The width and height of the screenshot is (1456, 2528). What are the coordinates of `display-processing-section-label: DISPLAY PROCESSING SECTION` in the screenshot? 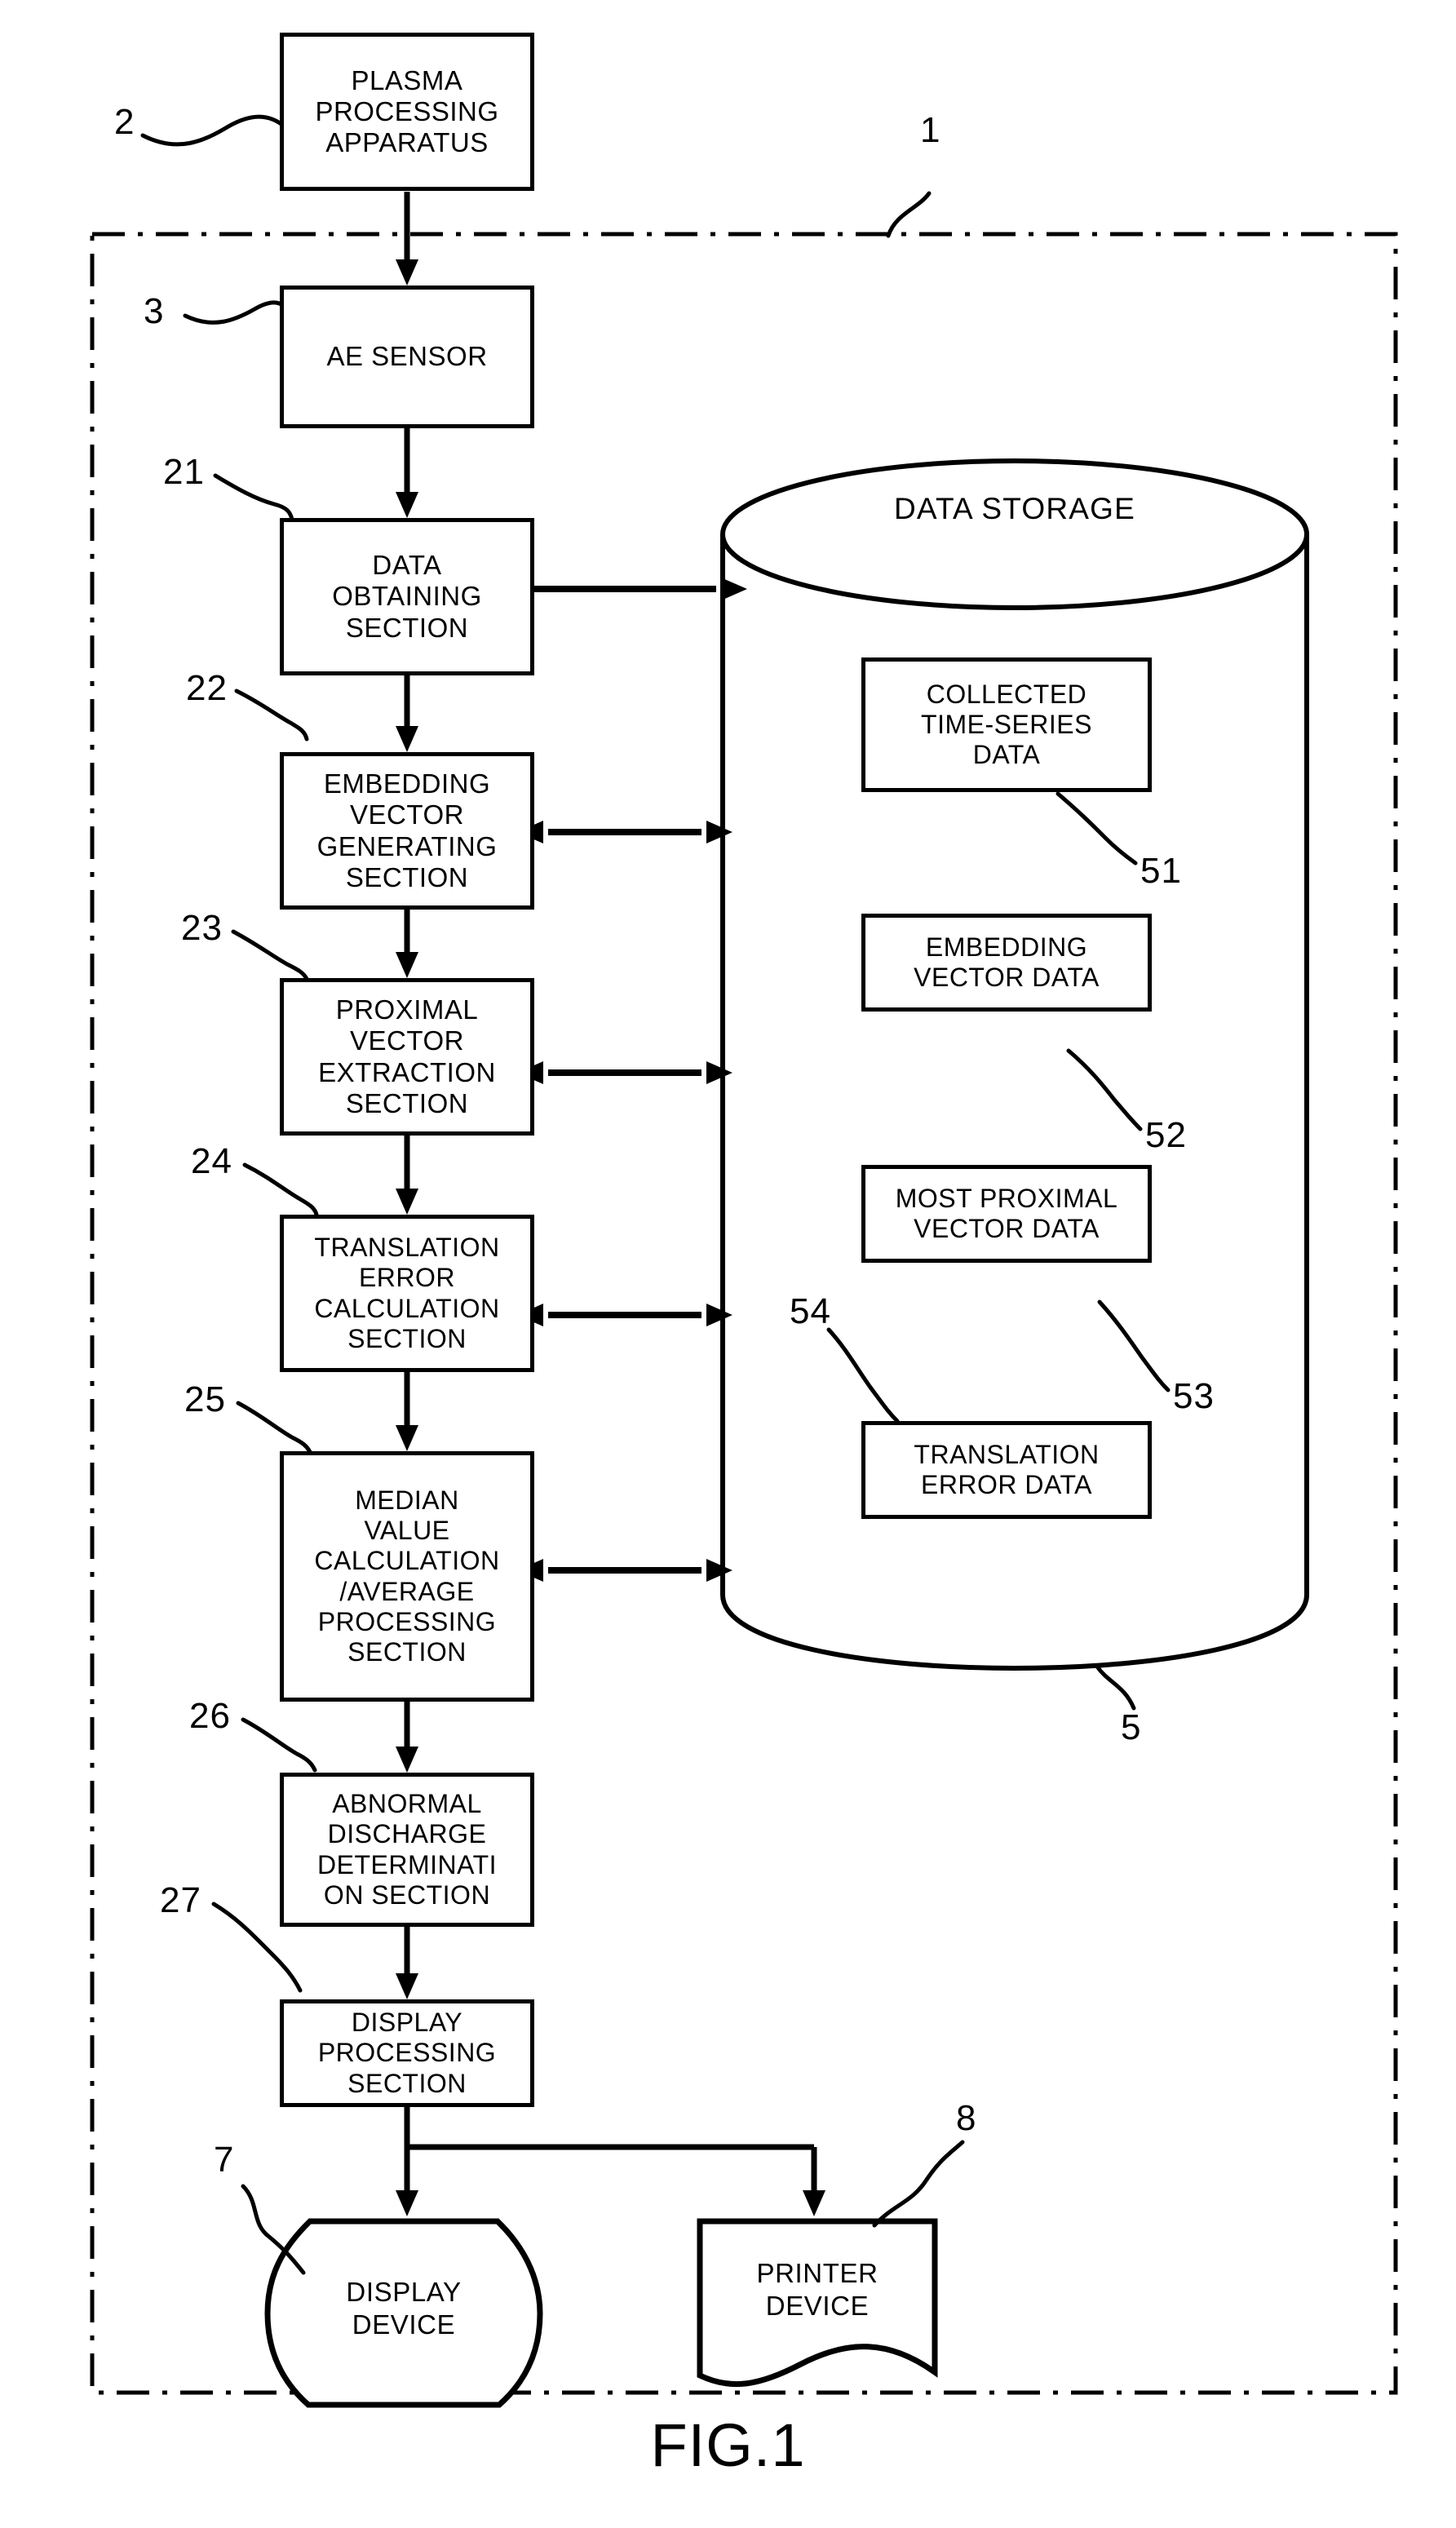 It's located at (407, 2053).